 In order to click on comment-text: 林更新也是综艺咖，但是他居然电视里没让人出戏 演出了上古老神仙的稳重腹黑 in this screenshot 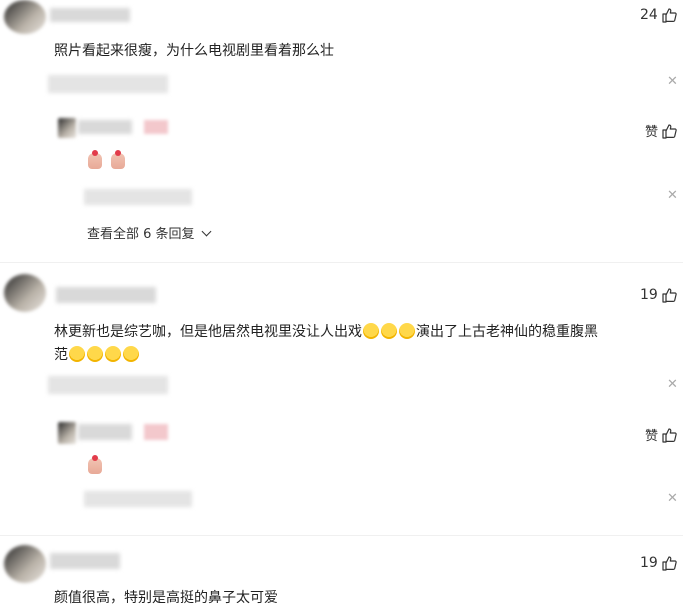, I will do `click(326, 331)`.